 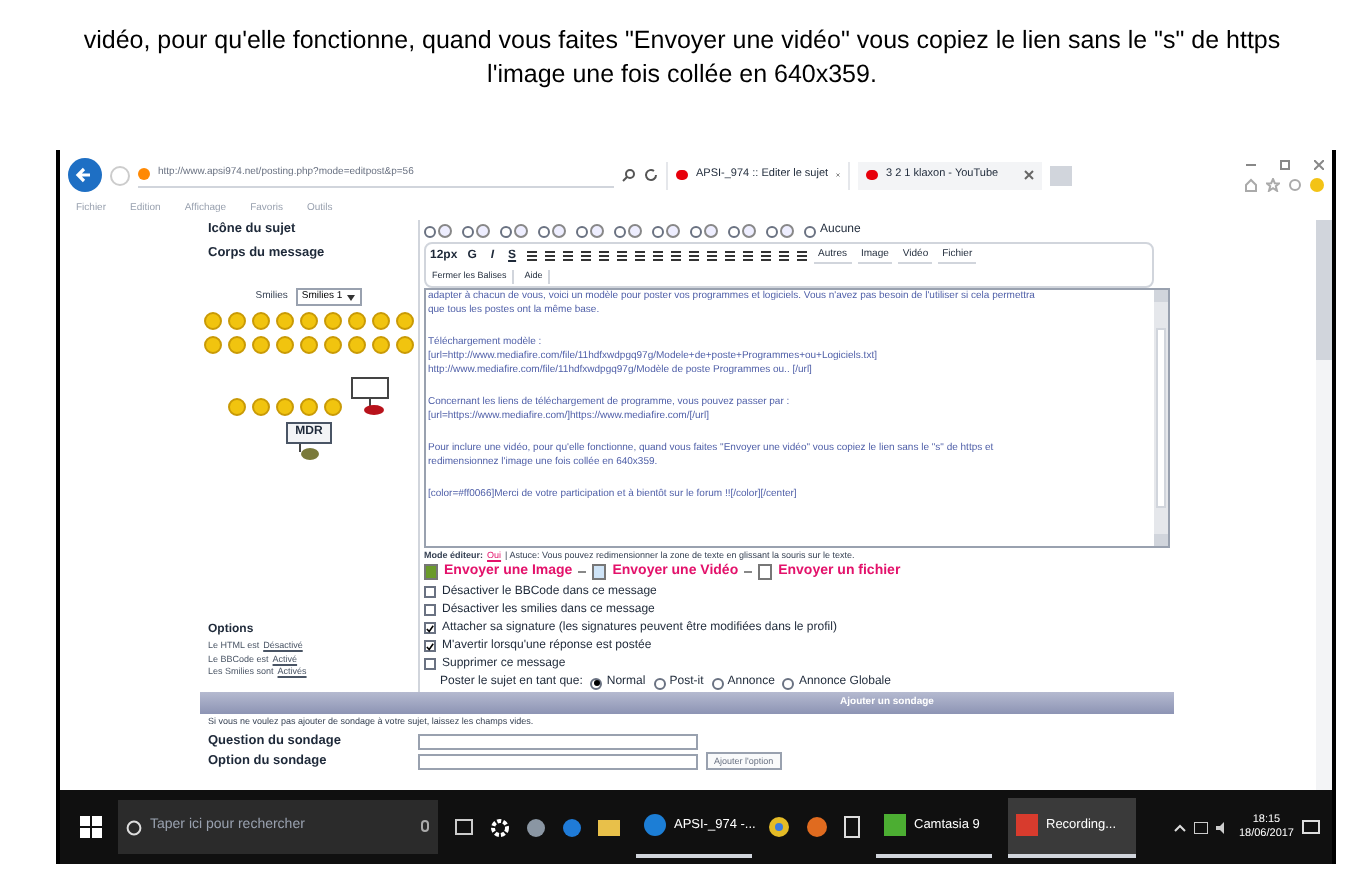 I want to click on folder-icon, so click(x=609, y=827).